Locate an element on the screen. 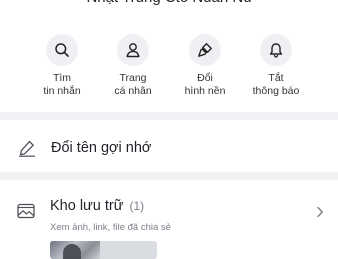 This screenshot has width=338, height=259. profile-label-1: Trang is located at coordinates (133, 78).